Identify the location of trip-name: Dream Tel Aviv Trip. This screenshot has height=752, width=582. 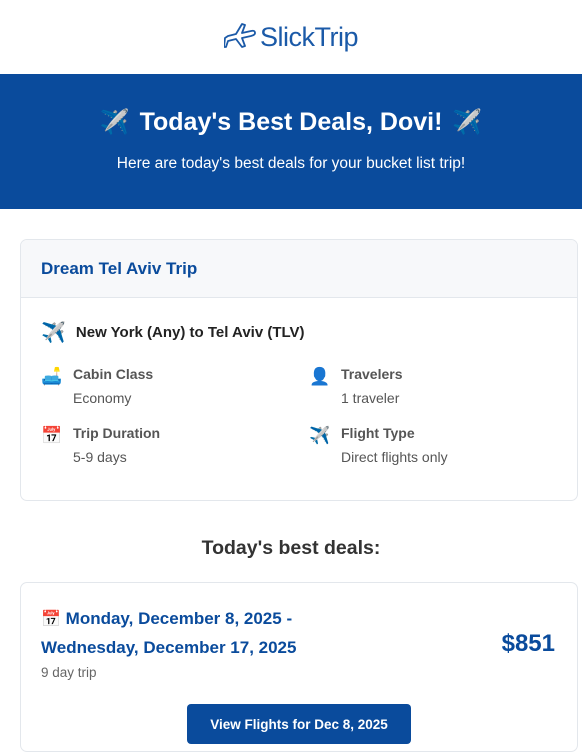
(299, 269).